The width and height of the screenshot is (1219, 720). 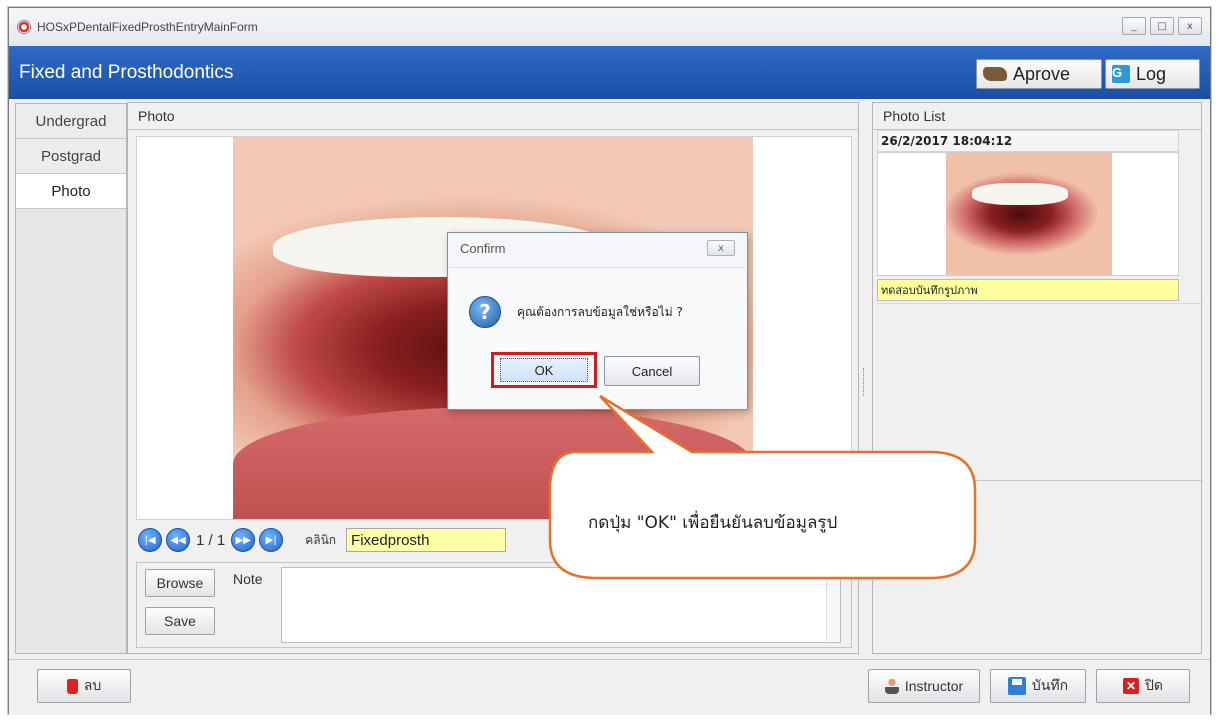 I want to click on log-button: G Log, so click(x=1152, y=74).